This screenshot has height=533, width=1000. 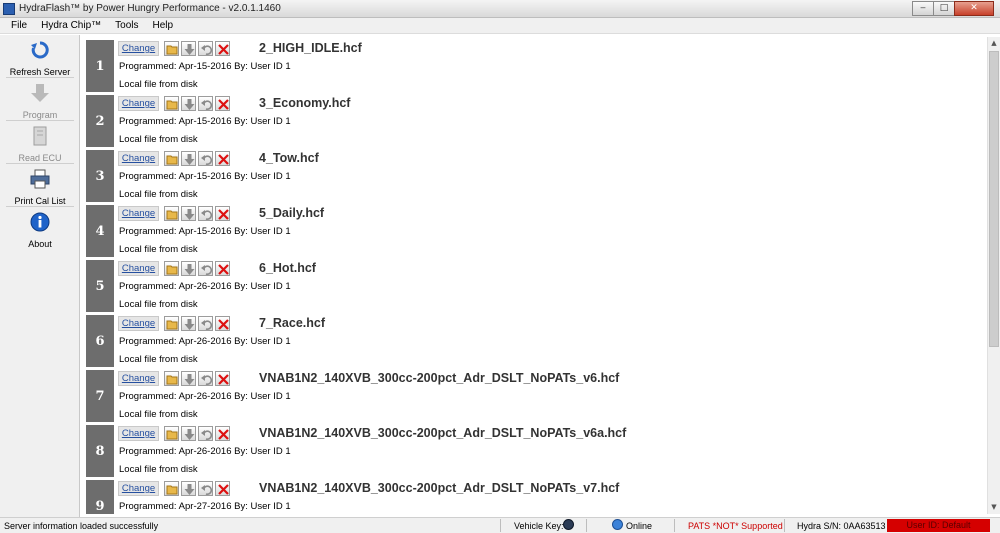 What do you see at coordinates (292, 323) in the screenshot?
I see `calibration-filename: 7_Race.hcf` at bounding box center [292, 323].